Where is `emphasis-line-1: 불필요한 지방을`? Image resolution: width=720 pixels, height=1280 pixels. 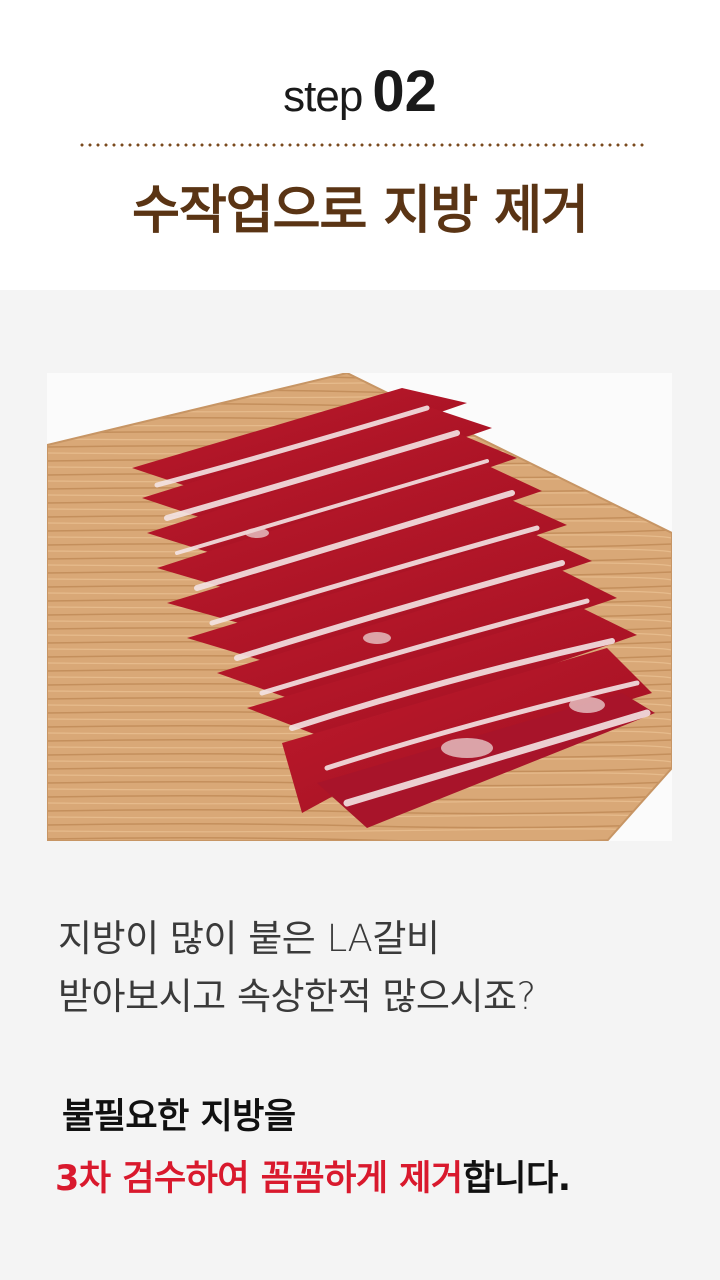
emphasis-line-1: 불필요한 지방을 is located at coordinates (179, 1117).